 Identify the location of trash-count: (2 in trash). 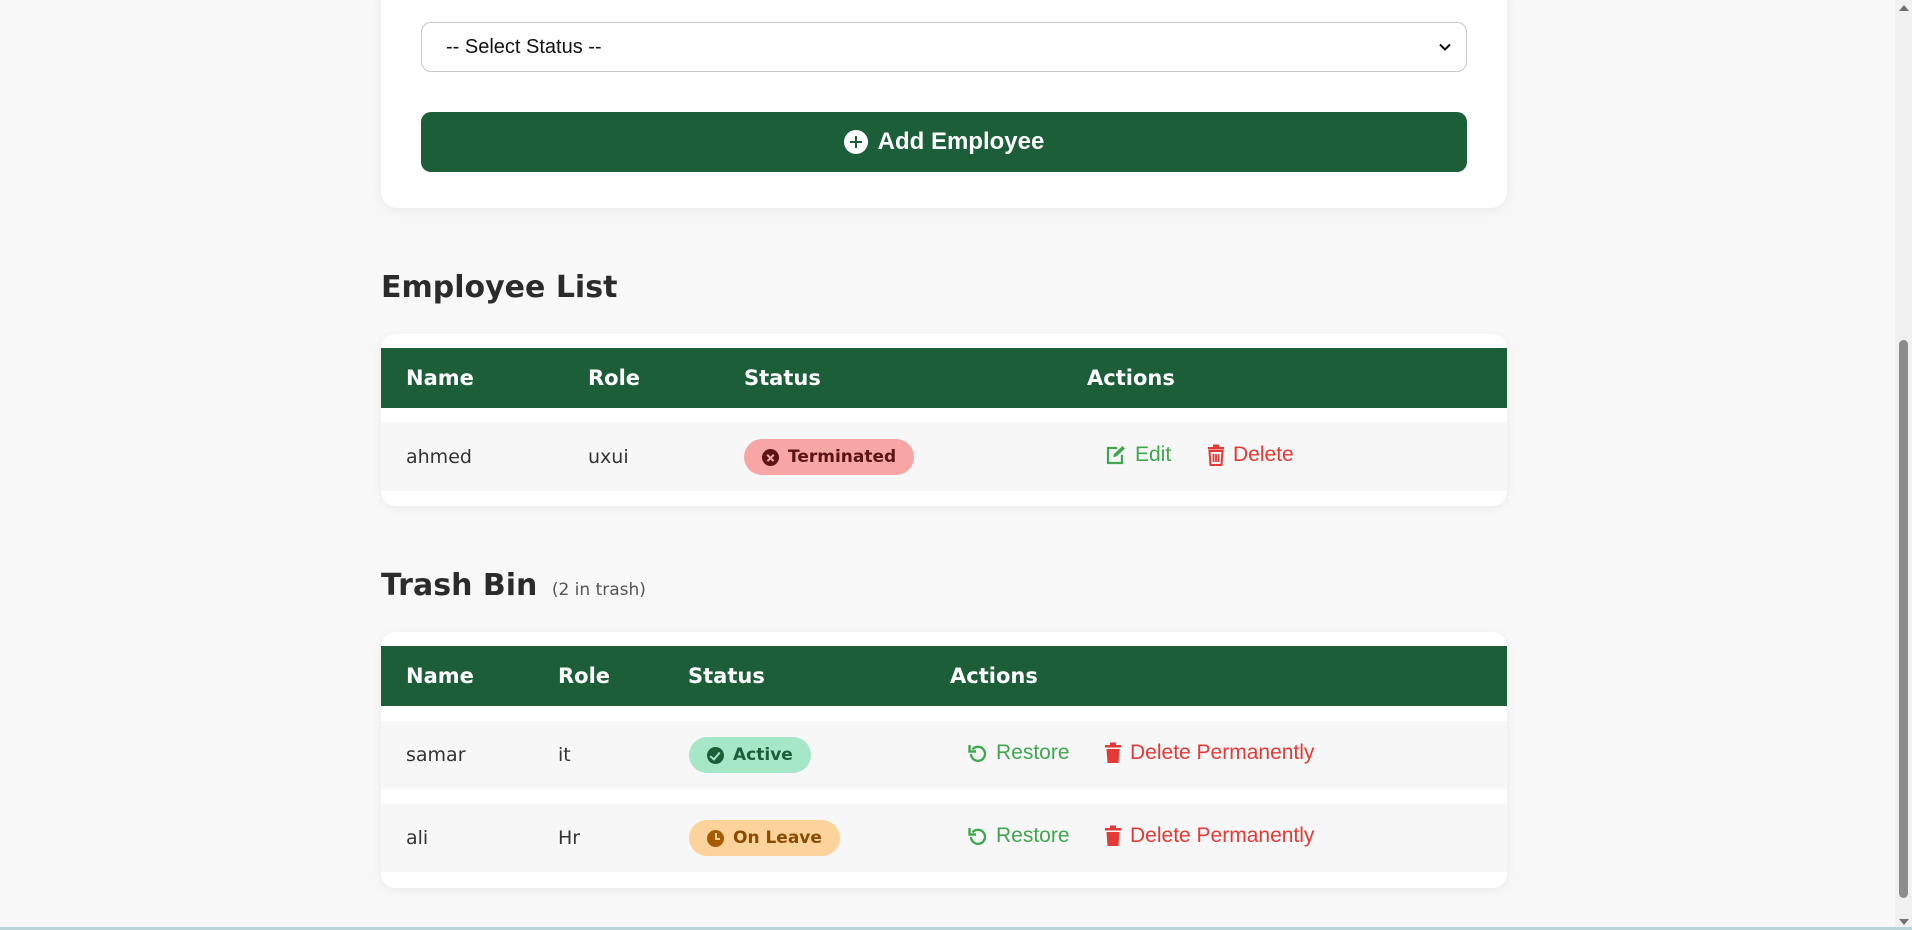
(598, 590).